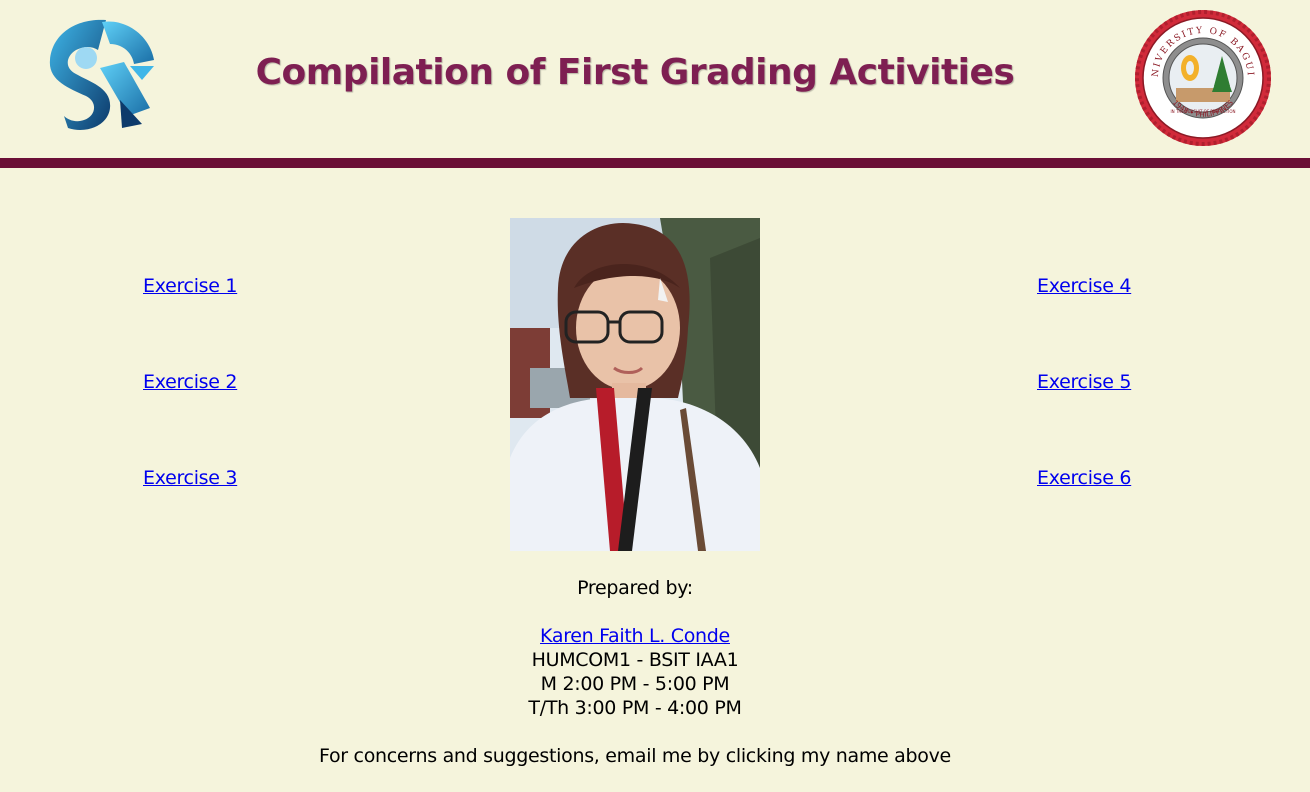  What do you see at coordinates (635, 684) in the screenshot?
I see `schedule-1-text: M 2:00 PM - 5:00 PM` at bounding box center [635, 684].